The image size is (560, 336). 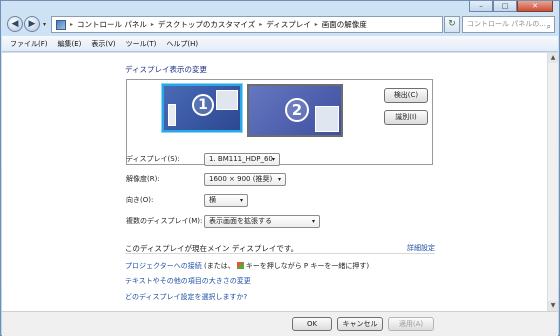 I want to click on orientation-value: 横, so click(x=212, y=199).